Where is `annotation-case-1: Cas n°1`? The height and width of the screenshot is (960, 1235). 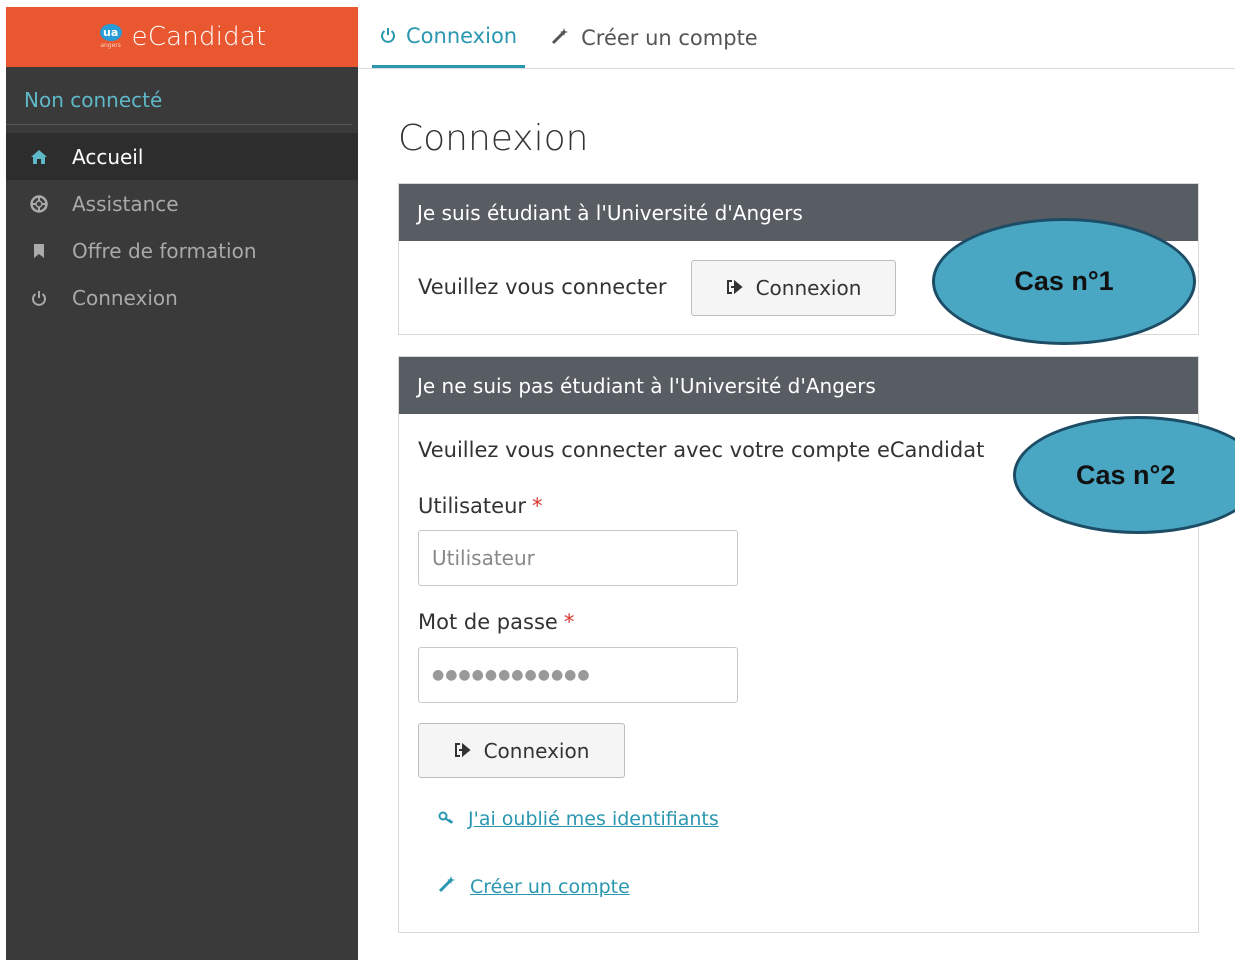 annotation-case-1: Cas n°1 is located at coordinates (1064, 281).